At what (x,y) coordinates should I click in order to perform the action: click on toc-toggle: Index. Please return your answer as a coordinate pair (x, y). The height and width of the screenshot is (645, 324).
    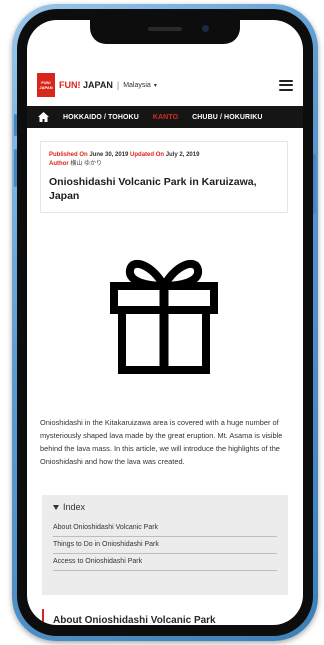
    Looking at the image, I should click on (165, 507).